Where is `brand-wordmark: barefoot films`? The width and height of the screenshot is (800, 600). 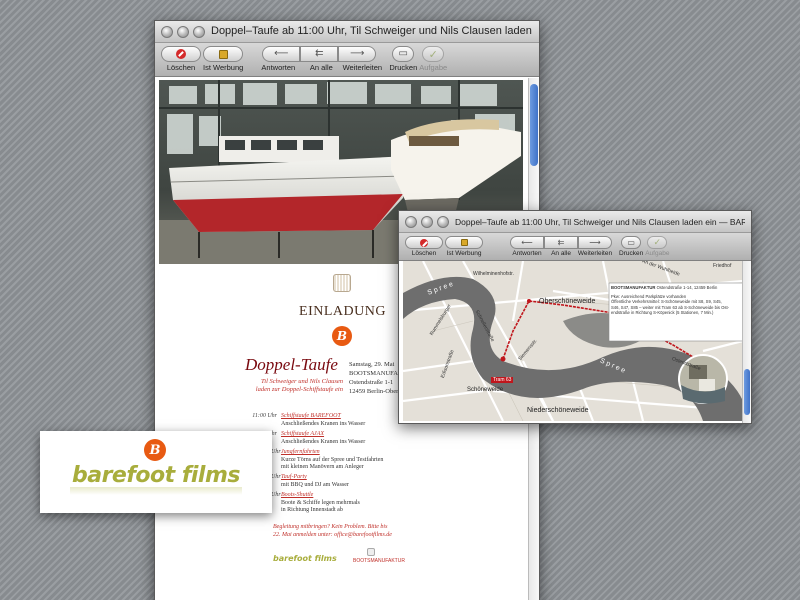
brand-wordmark: barefoot films is located at coordinates (156, 475).